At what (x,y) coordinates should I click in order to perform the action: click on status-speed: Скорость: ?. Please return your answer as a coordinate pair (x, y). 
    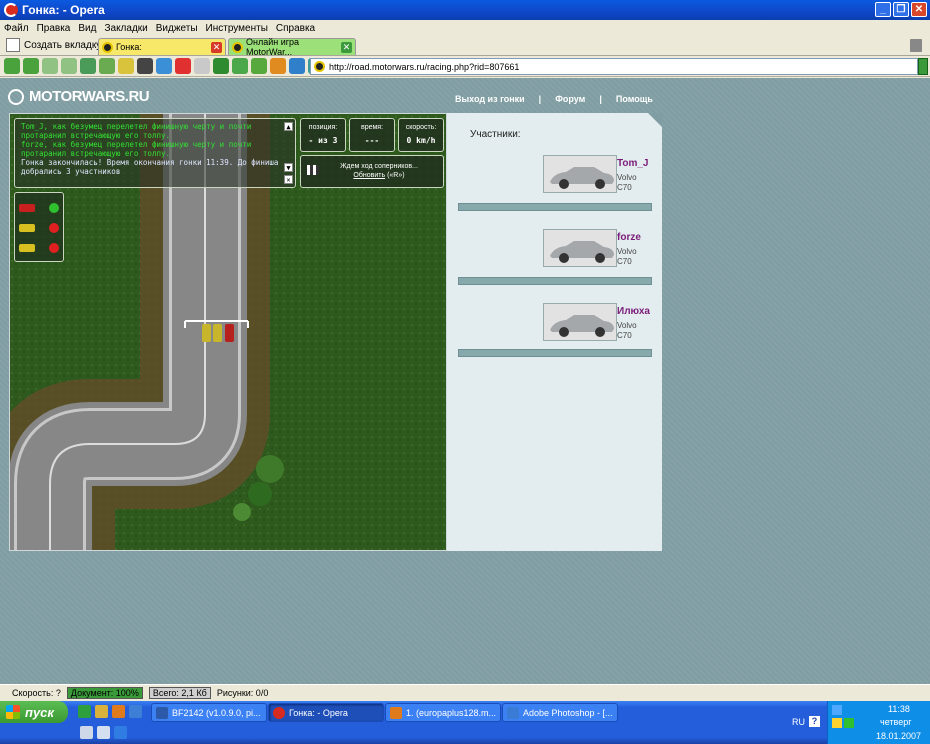
    Looking at the image, I should click on (36, 693).